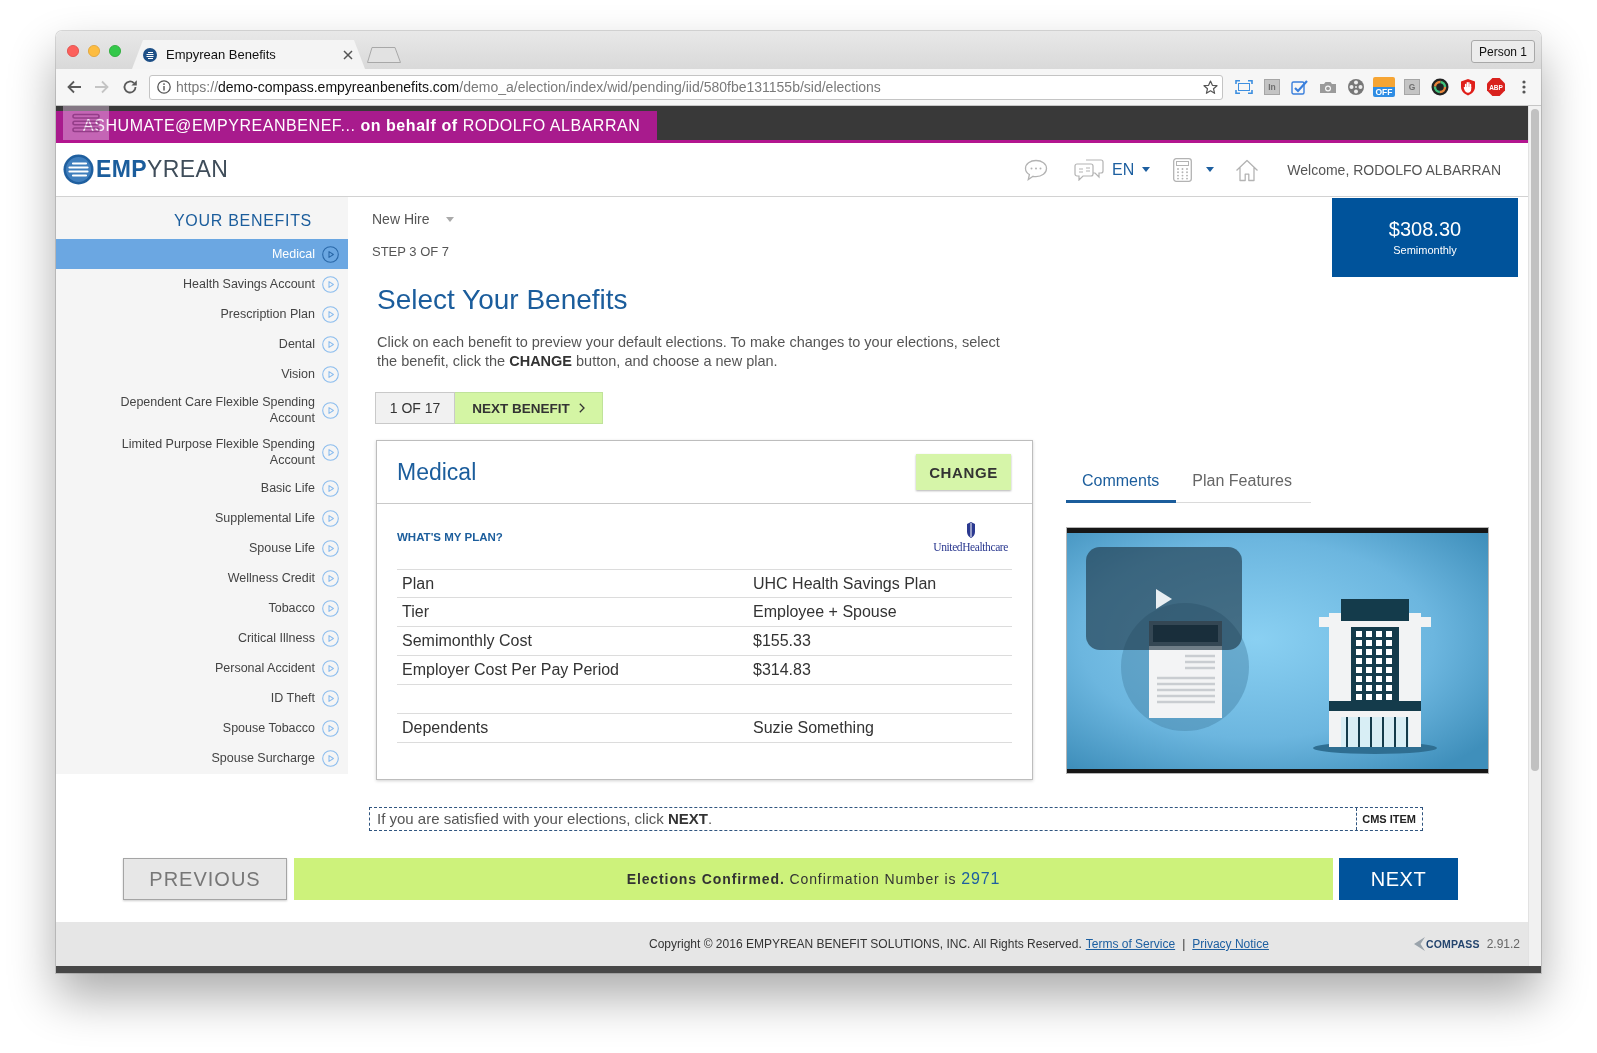  Describe the element at coordinates (248, 54) in the screenshot. I see `browser-tab: Empyrean Benefits` at that location.